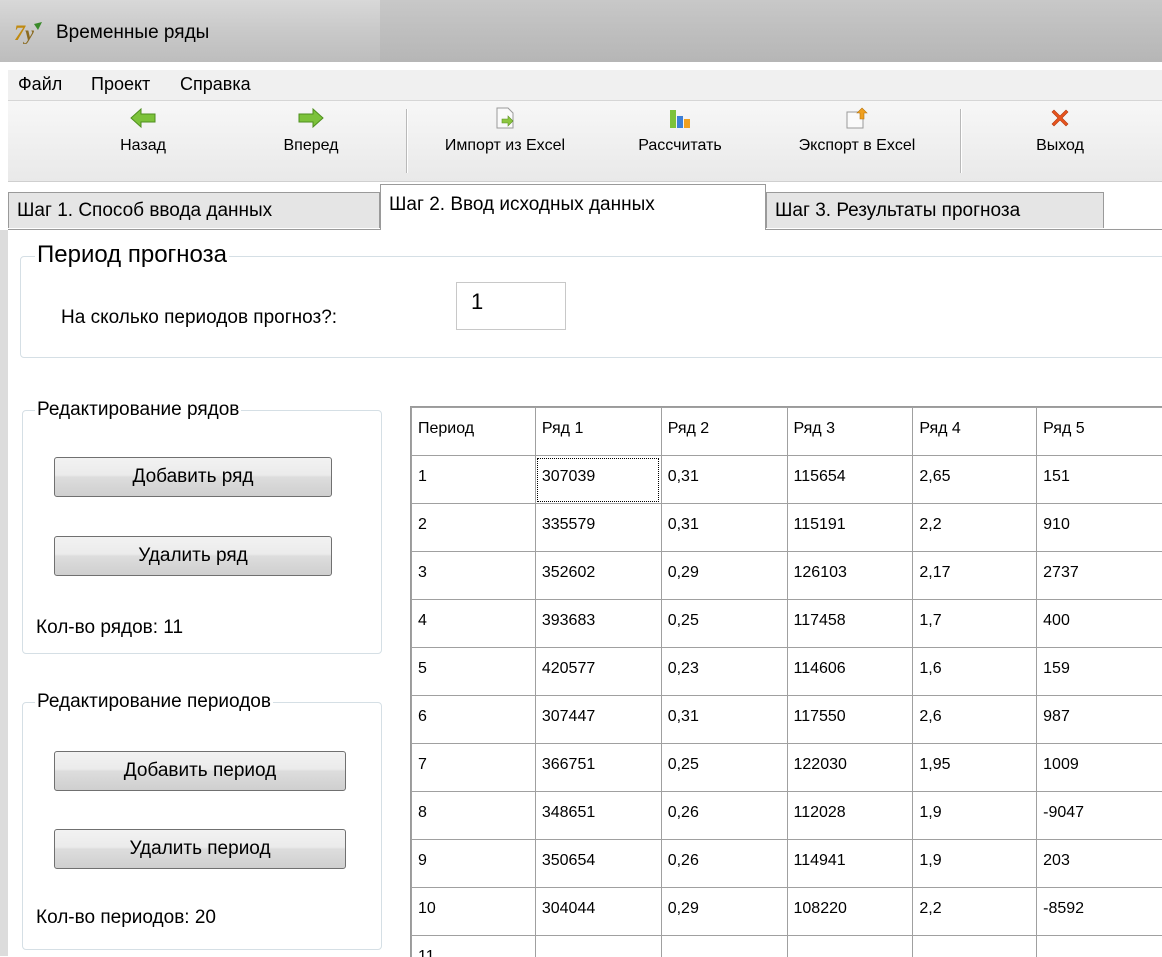 This screenshot has width=1162, height=957. What do you see at coordinates (132, 255) in the screenshot?
I see `forecast-group-title: Период прогноза` at bounding box center [132, 255].